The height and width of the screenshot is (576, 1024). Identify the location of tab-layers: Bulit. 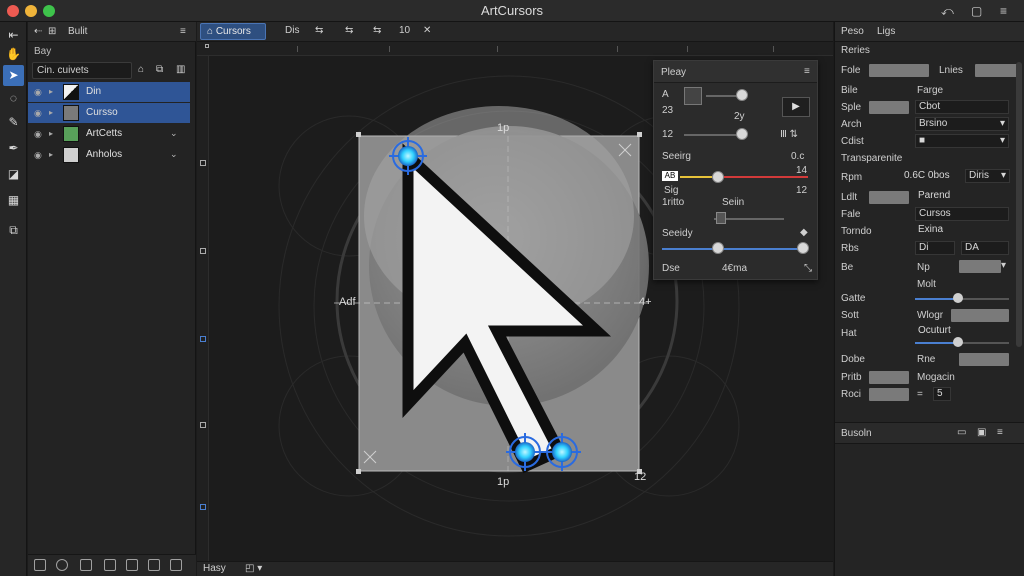
(77, 31).